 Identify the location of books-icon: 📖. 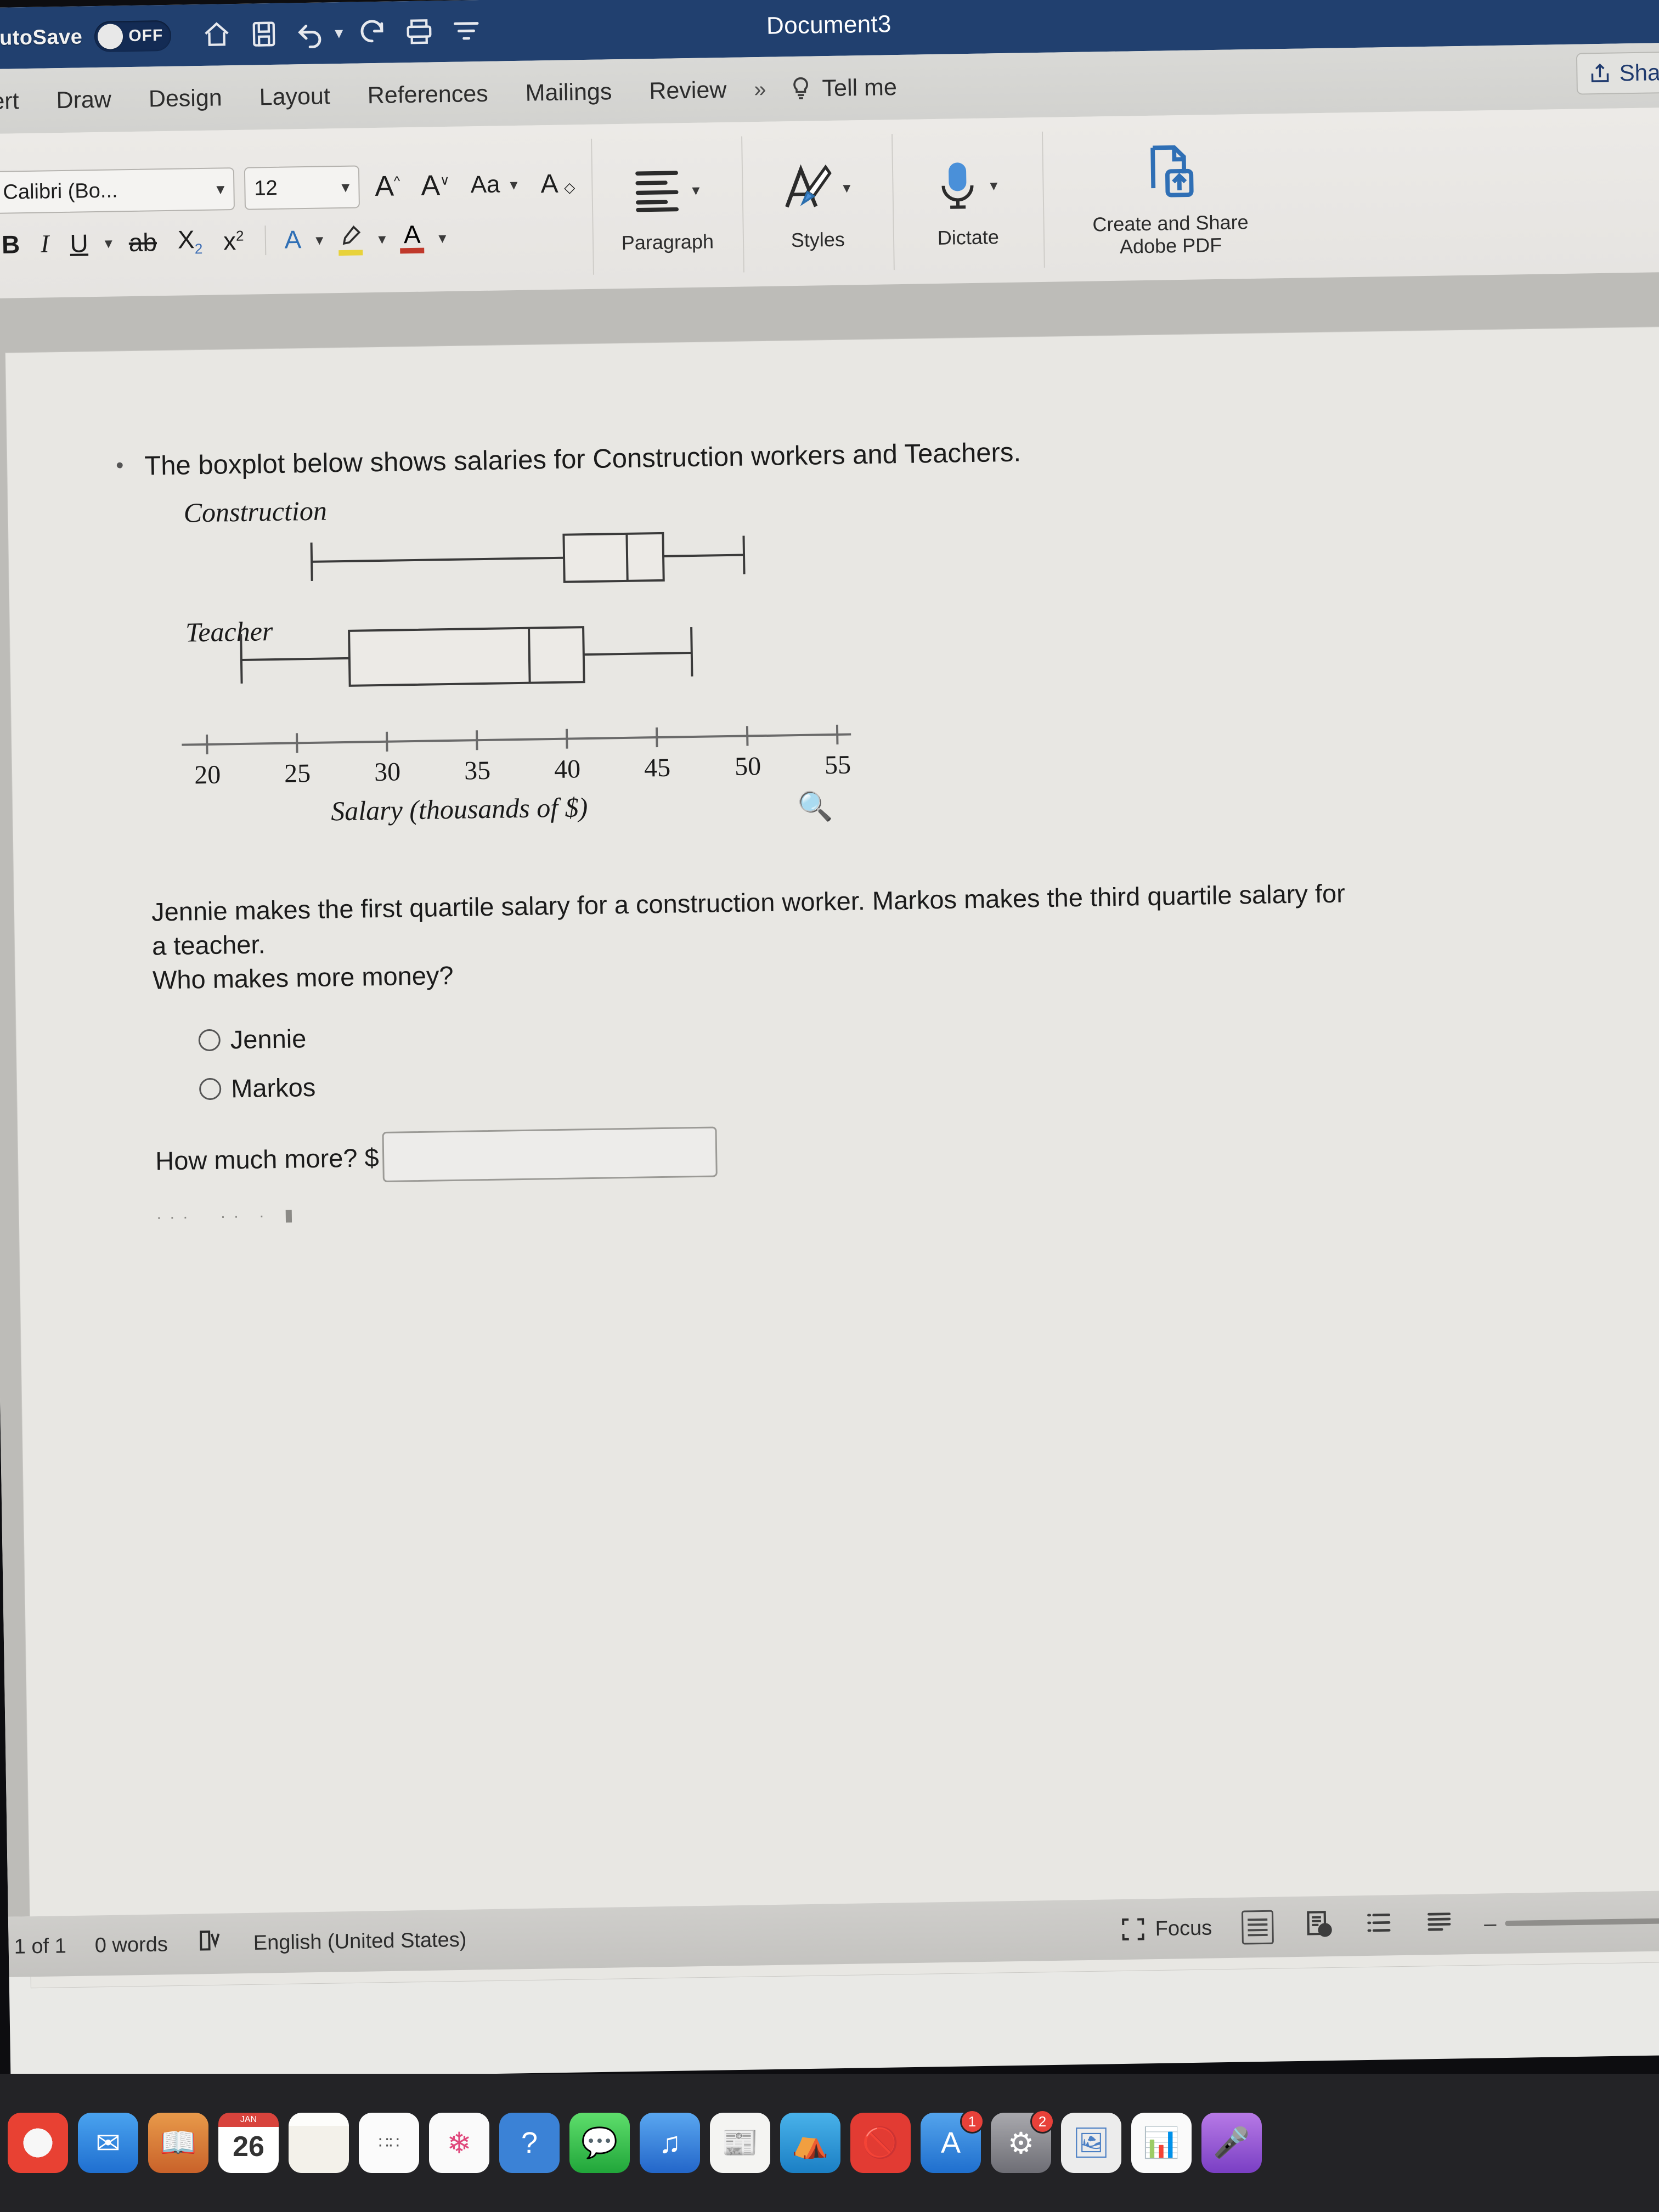
(178, 2143).